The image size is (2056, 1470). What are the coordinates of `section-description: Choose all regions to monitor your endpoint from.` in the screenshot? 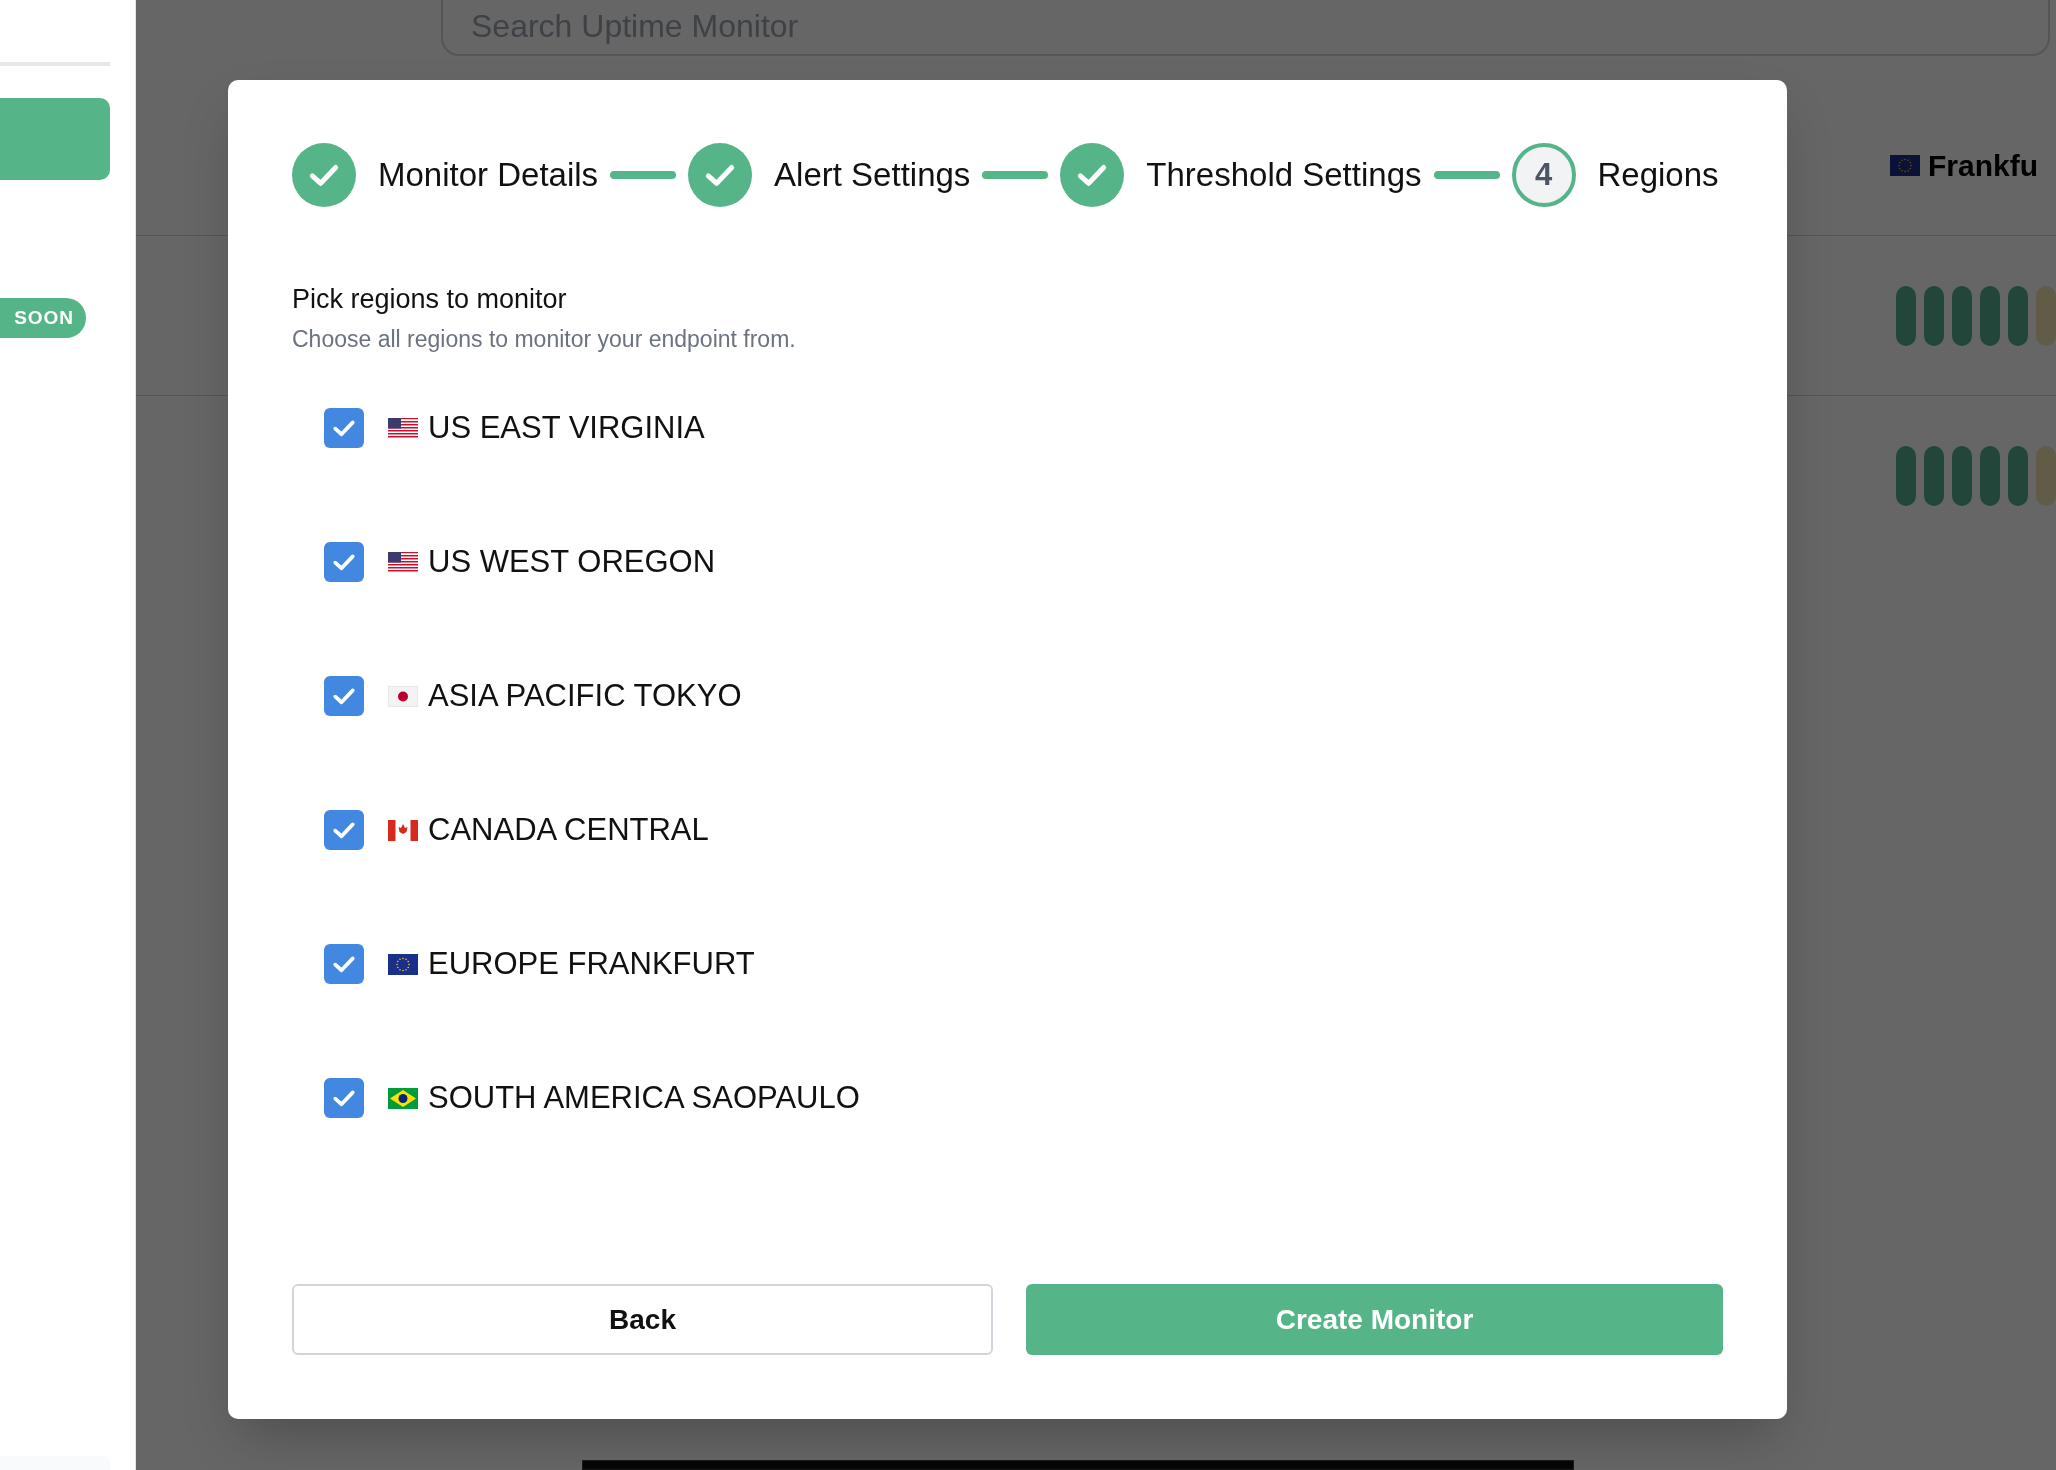 It's located at (544, 339).